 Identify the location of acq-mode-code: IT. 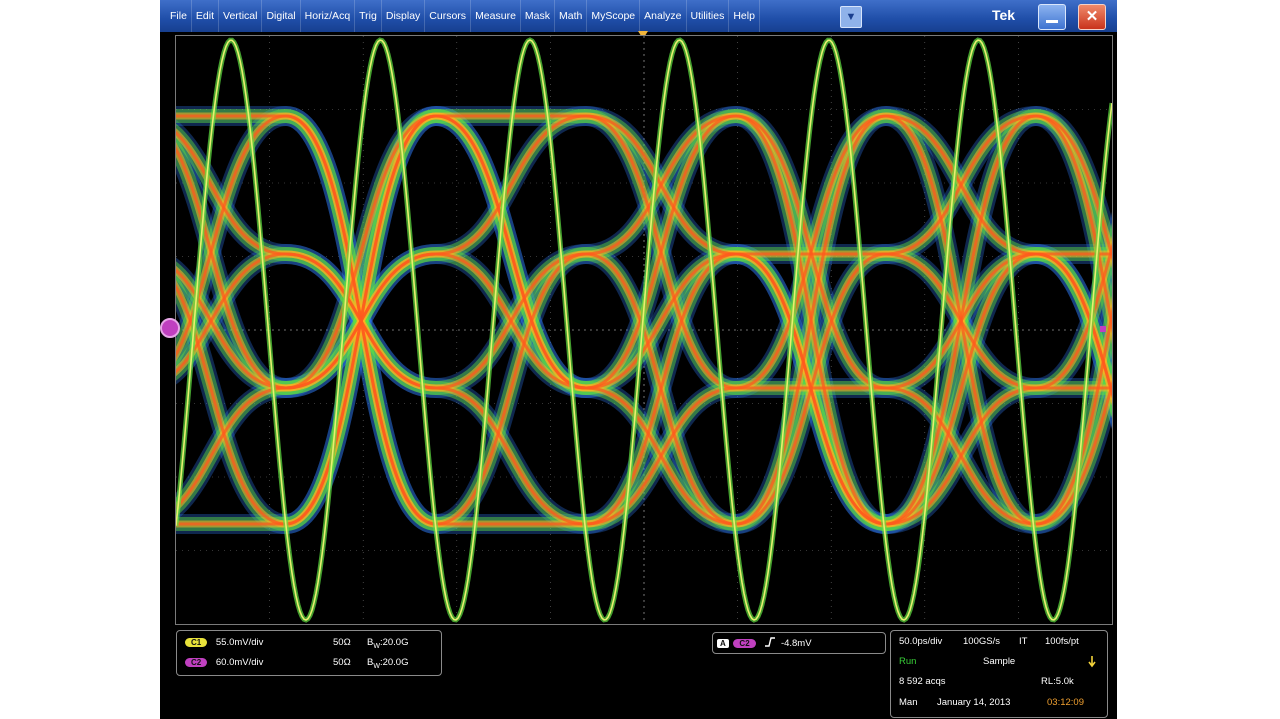
(1023, 641).